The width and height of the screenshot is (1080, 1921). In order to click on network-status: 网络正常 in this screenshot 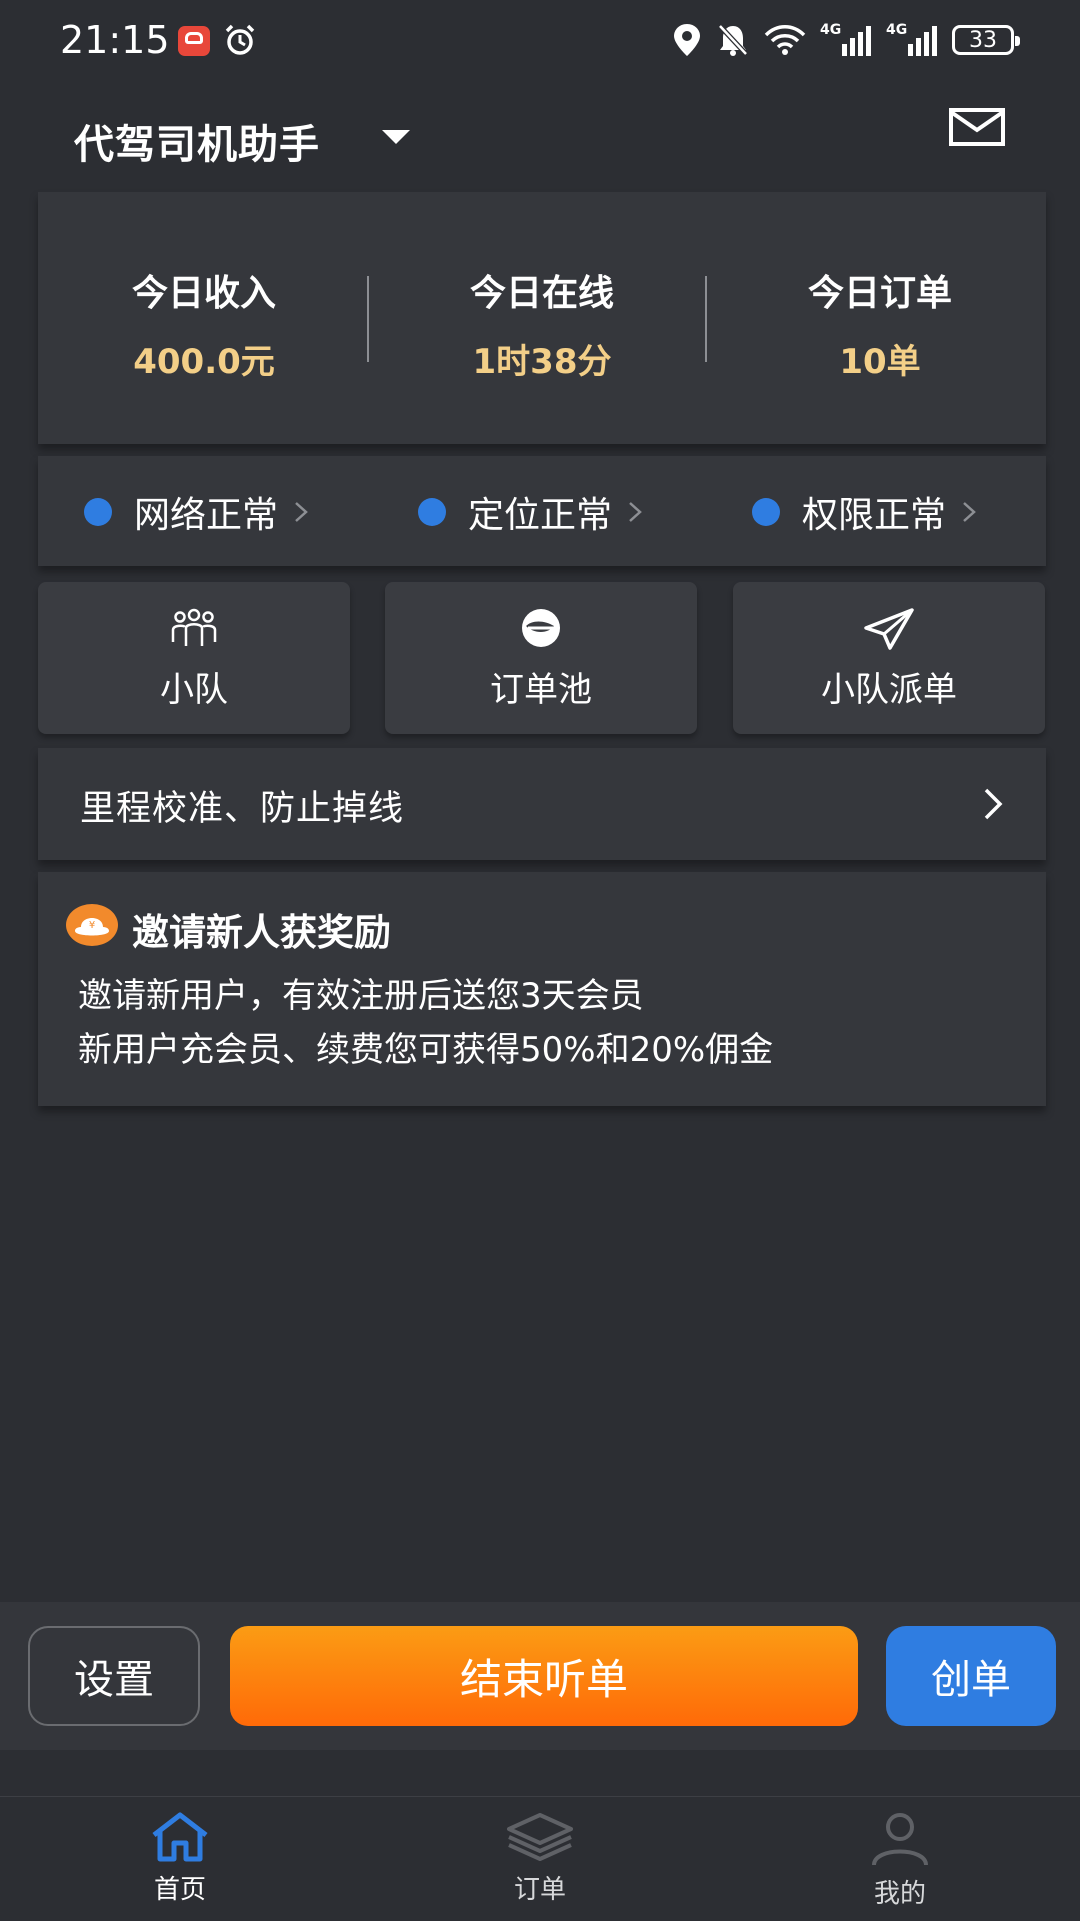, I will do `click(198, 512)`.